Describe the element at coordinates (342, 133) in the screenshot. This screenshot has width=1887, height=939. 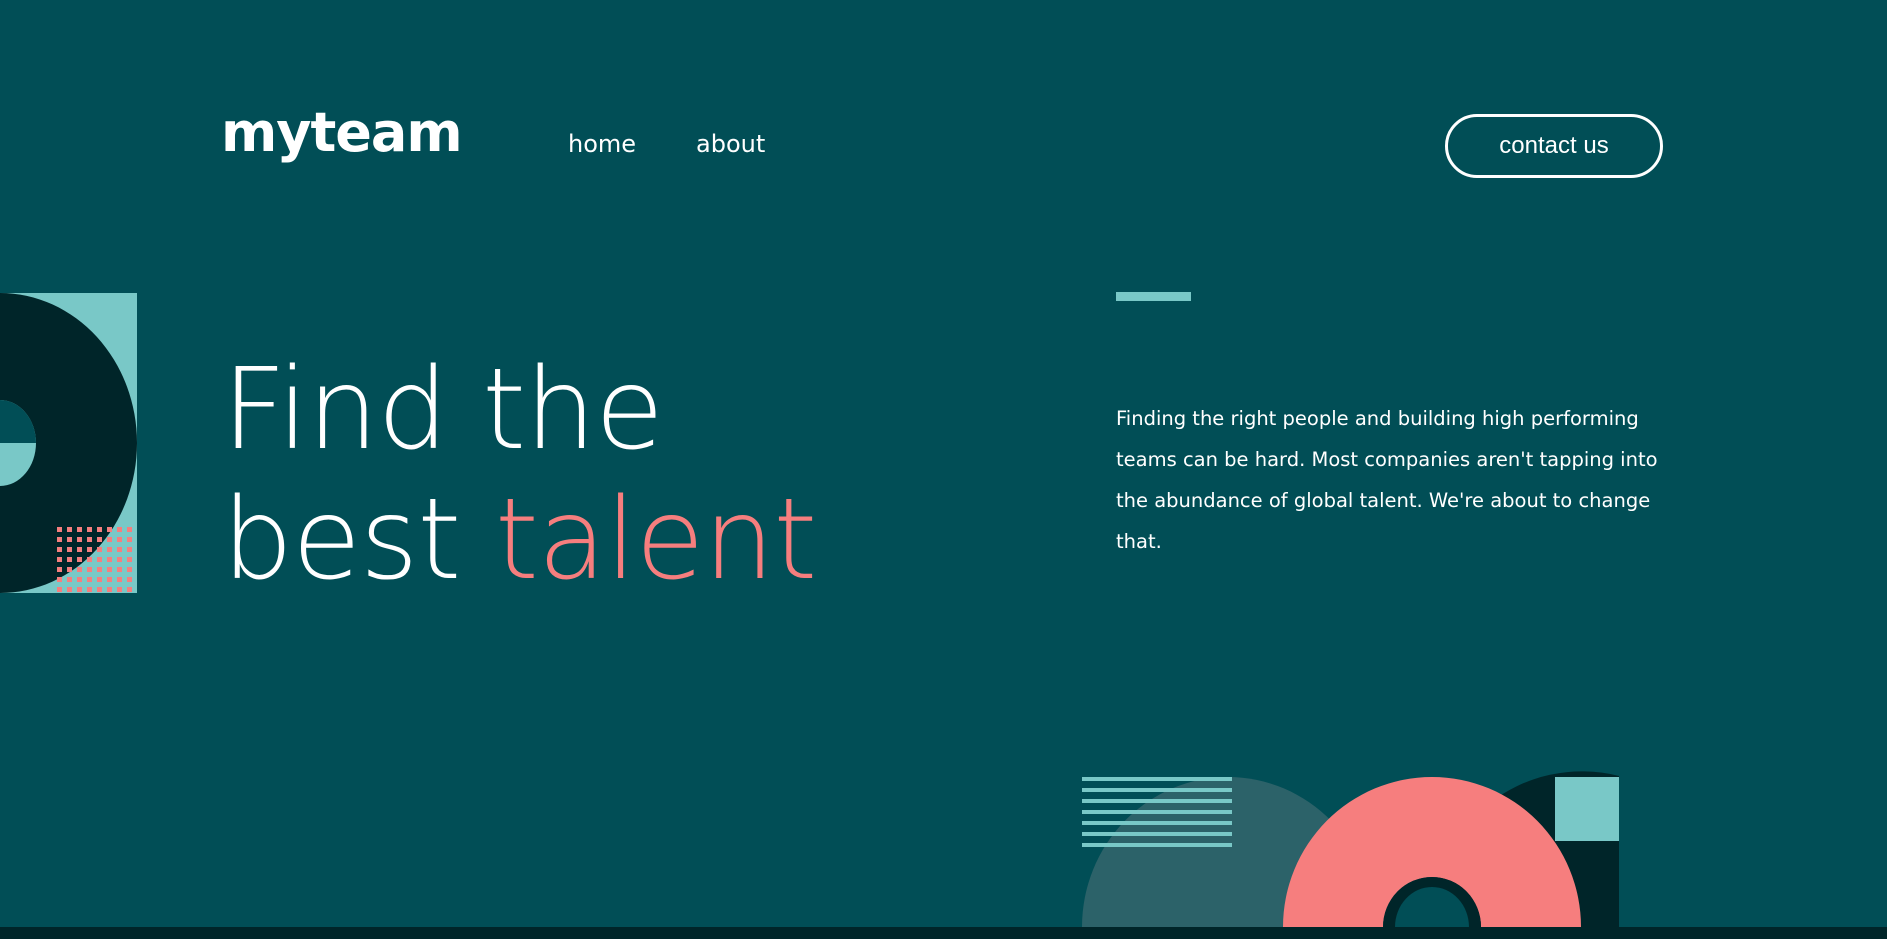
I see `logo: myteam` at that location.